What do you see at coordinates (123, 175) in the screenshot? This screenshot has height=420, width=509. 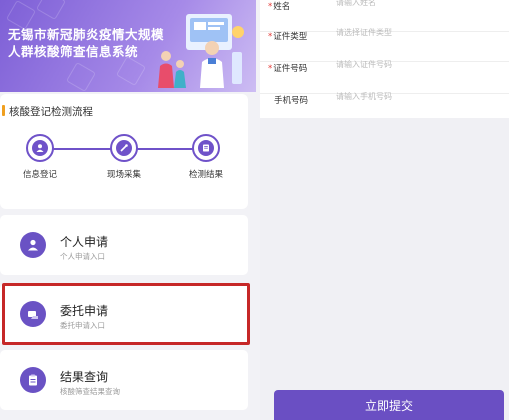 I see `flow-step-label: 现场采集` at bounding box center [123, 175].